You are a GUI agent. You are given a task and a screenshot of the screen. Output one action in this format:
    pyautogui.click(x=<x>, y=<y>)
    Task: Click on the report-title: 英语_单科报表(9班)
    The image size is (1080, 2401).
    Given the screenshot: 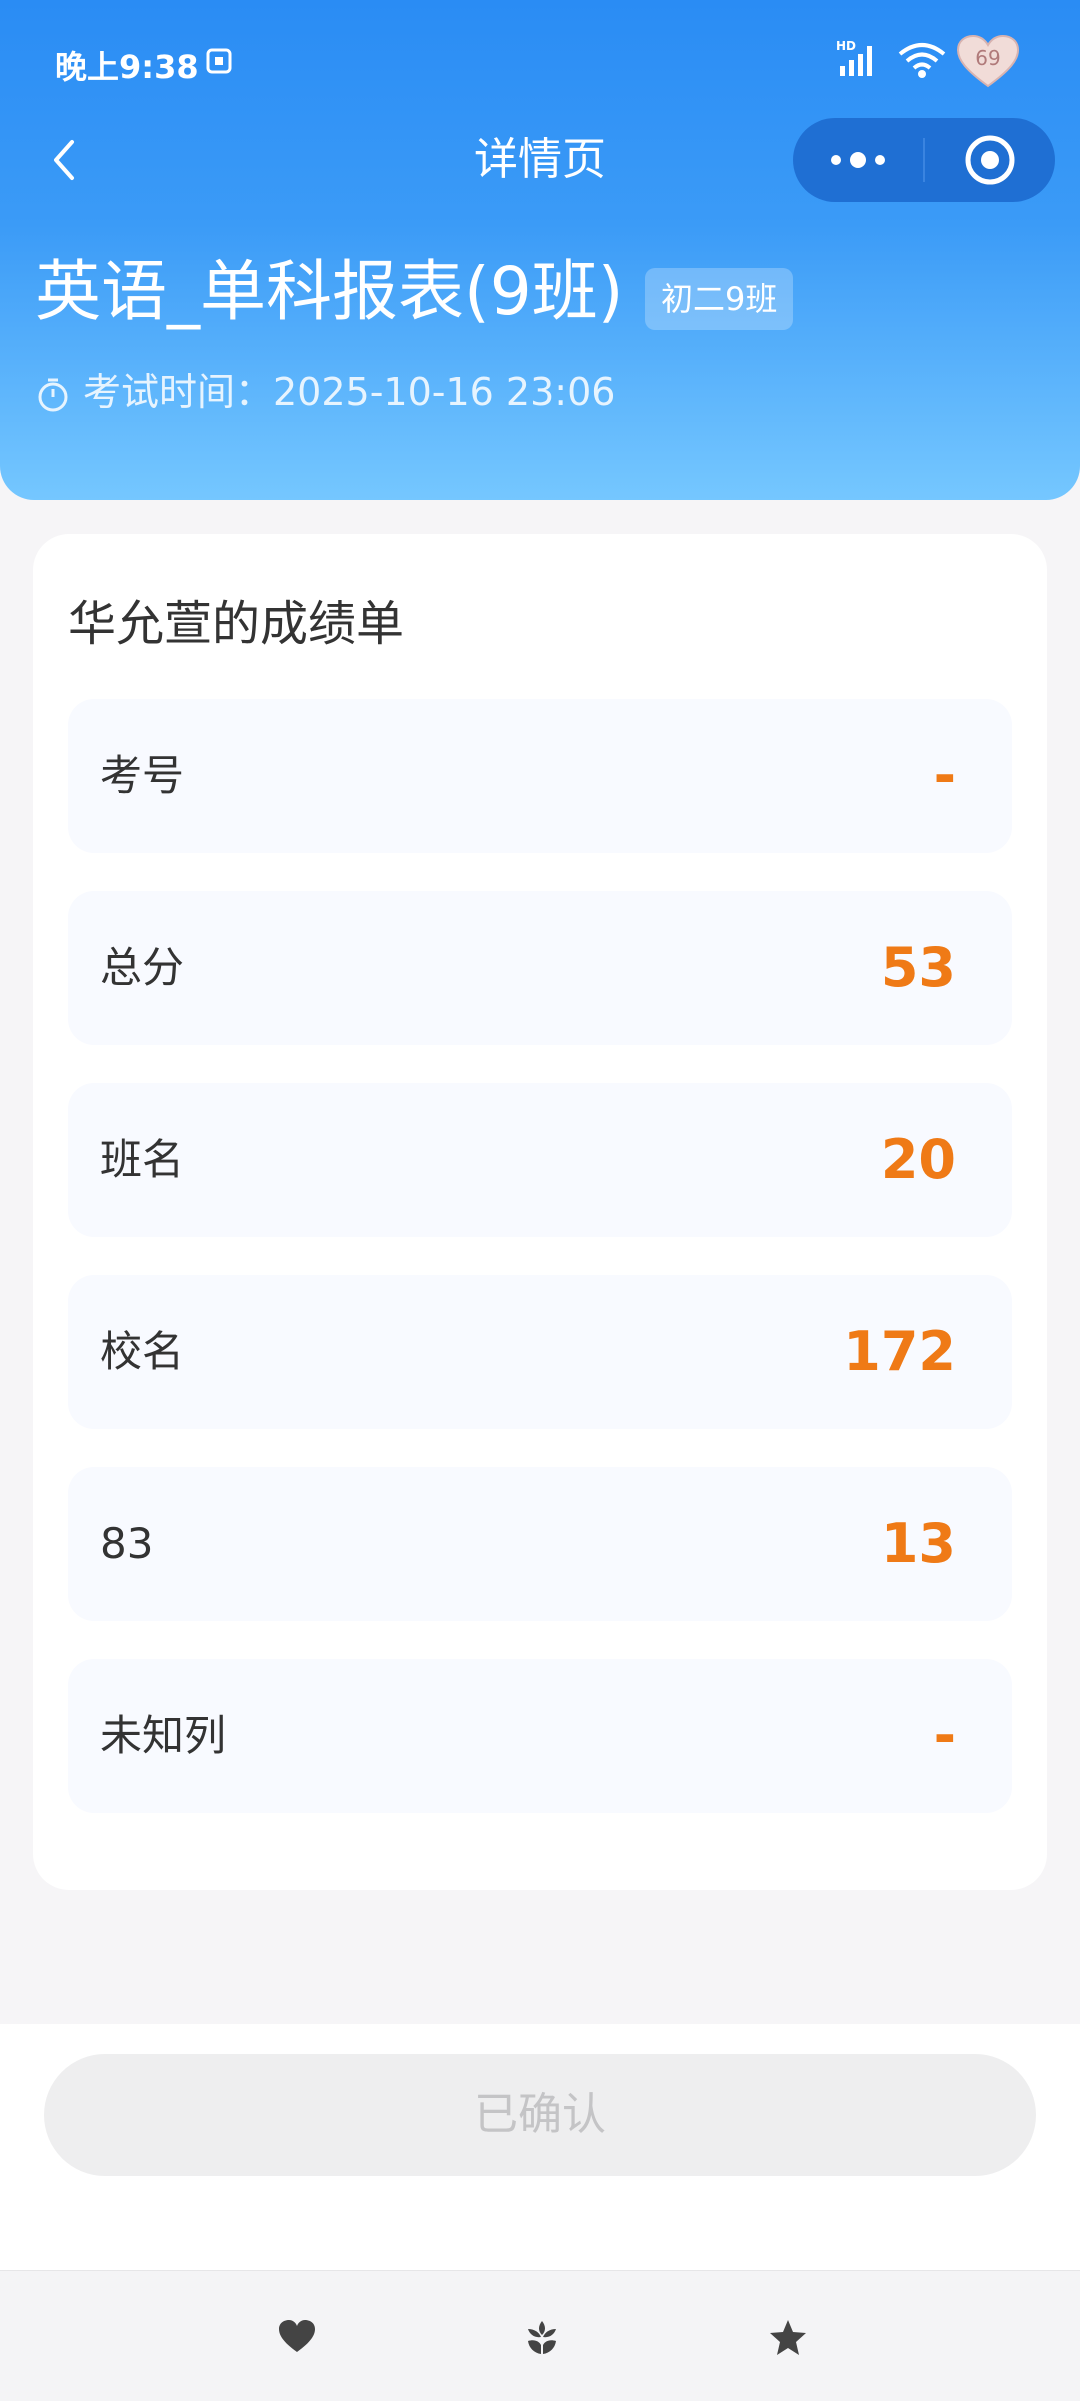 What is the action you would take?
    pyautogui.click(x=329, y=291)
    